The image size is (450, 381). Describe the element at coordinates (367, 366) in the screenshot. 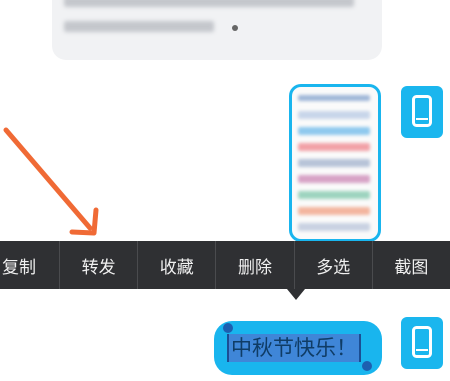

I see `selection-end-handle` at that location.